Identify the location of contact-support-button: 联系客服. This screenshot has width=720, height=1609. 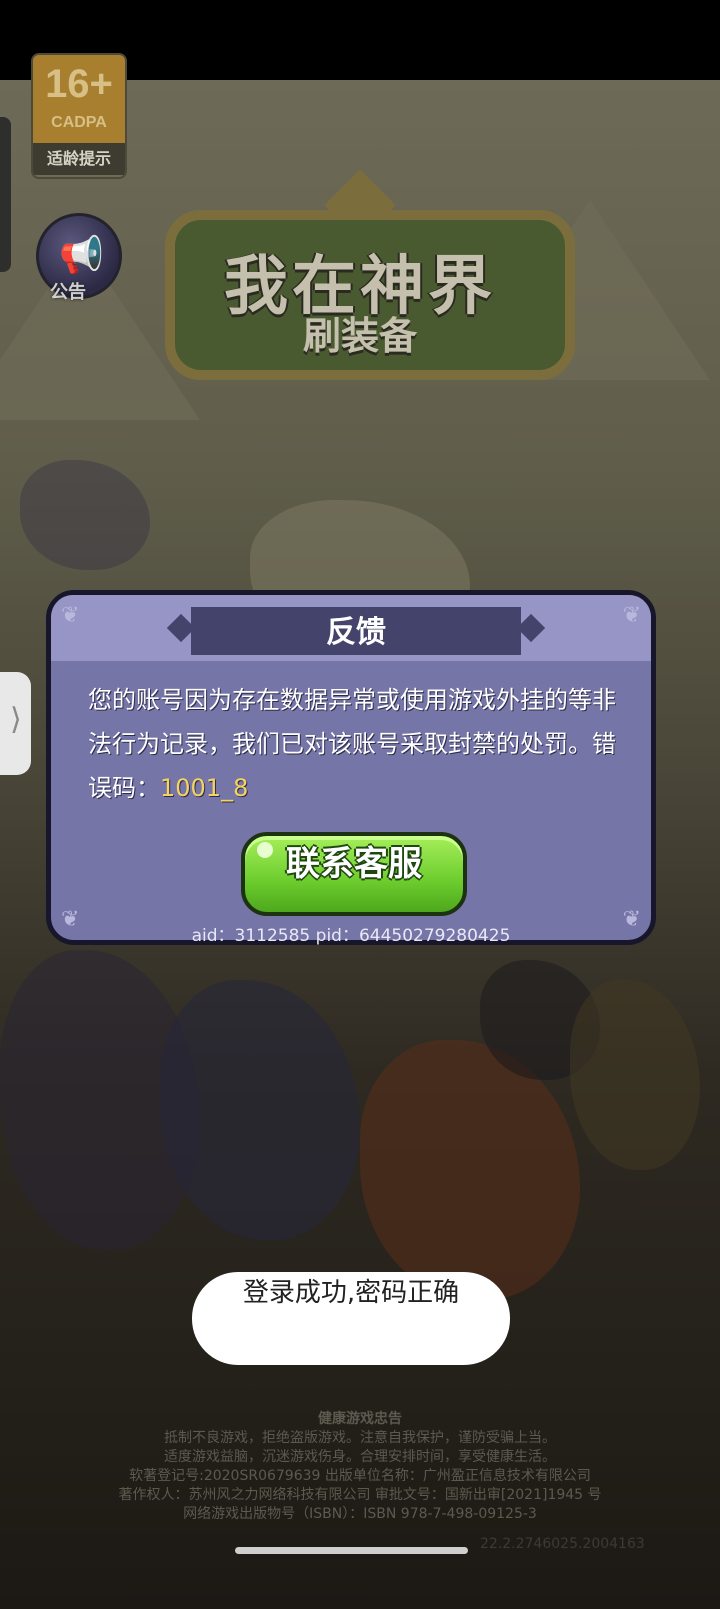
(354, 874).